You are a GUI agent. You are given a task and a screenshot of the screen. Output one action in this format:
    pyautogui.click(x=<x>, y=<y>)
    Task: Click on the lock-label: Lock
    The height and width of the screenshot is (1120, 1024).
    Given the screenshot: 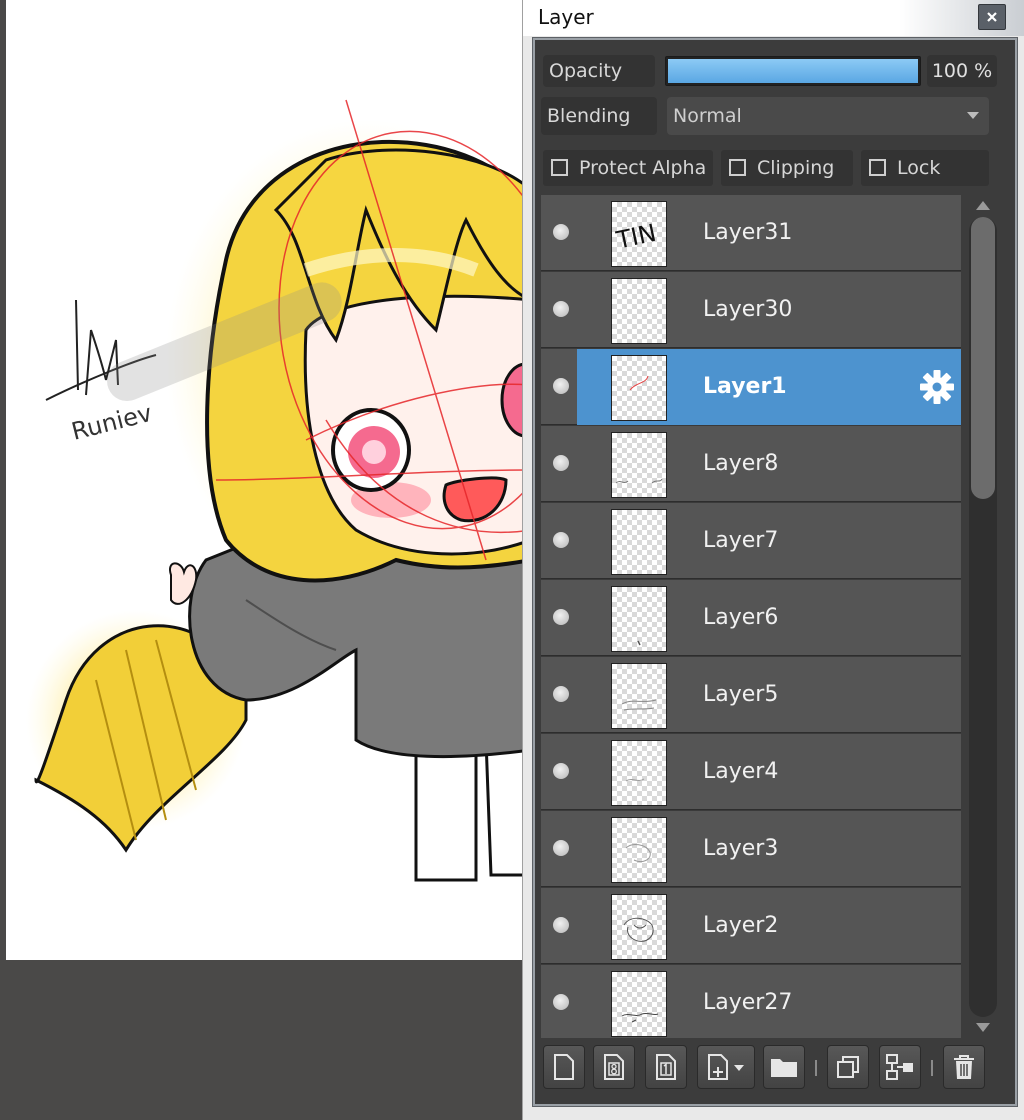 What is the action you would take?
    pyautogui.click(x=919, y=168)
    